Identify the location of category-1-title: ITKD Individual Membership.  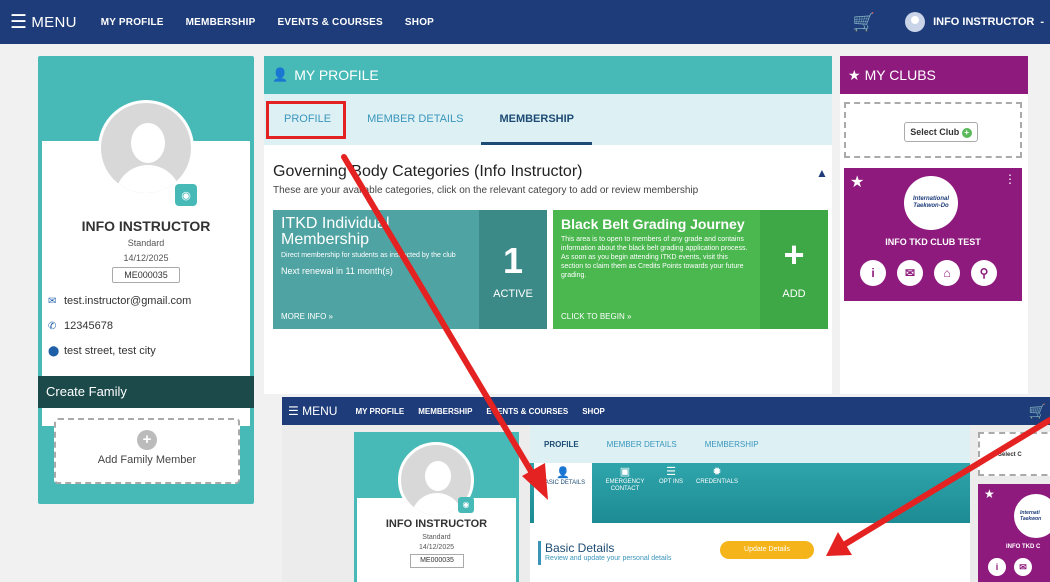
(335, 231).